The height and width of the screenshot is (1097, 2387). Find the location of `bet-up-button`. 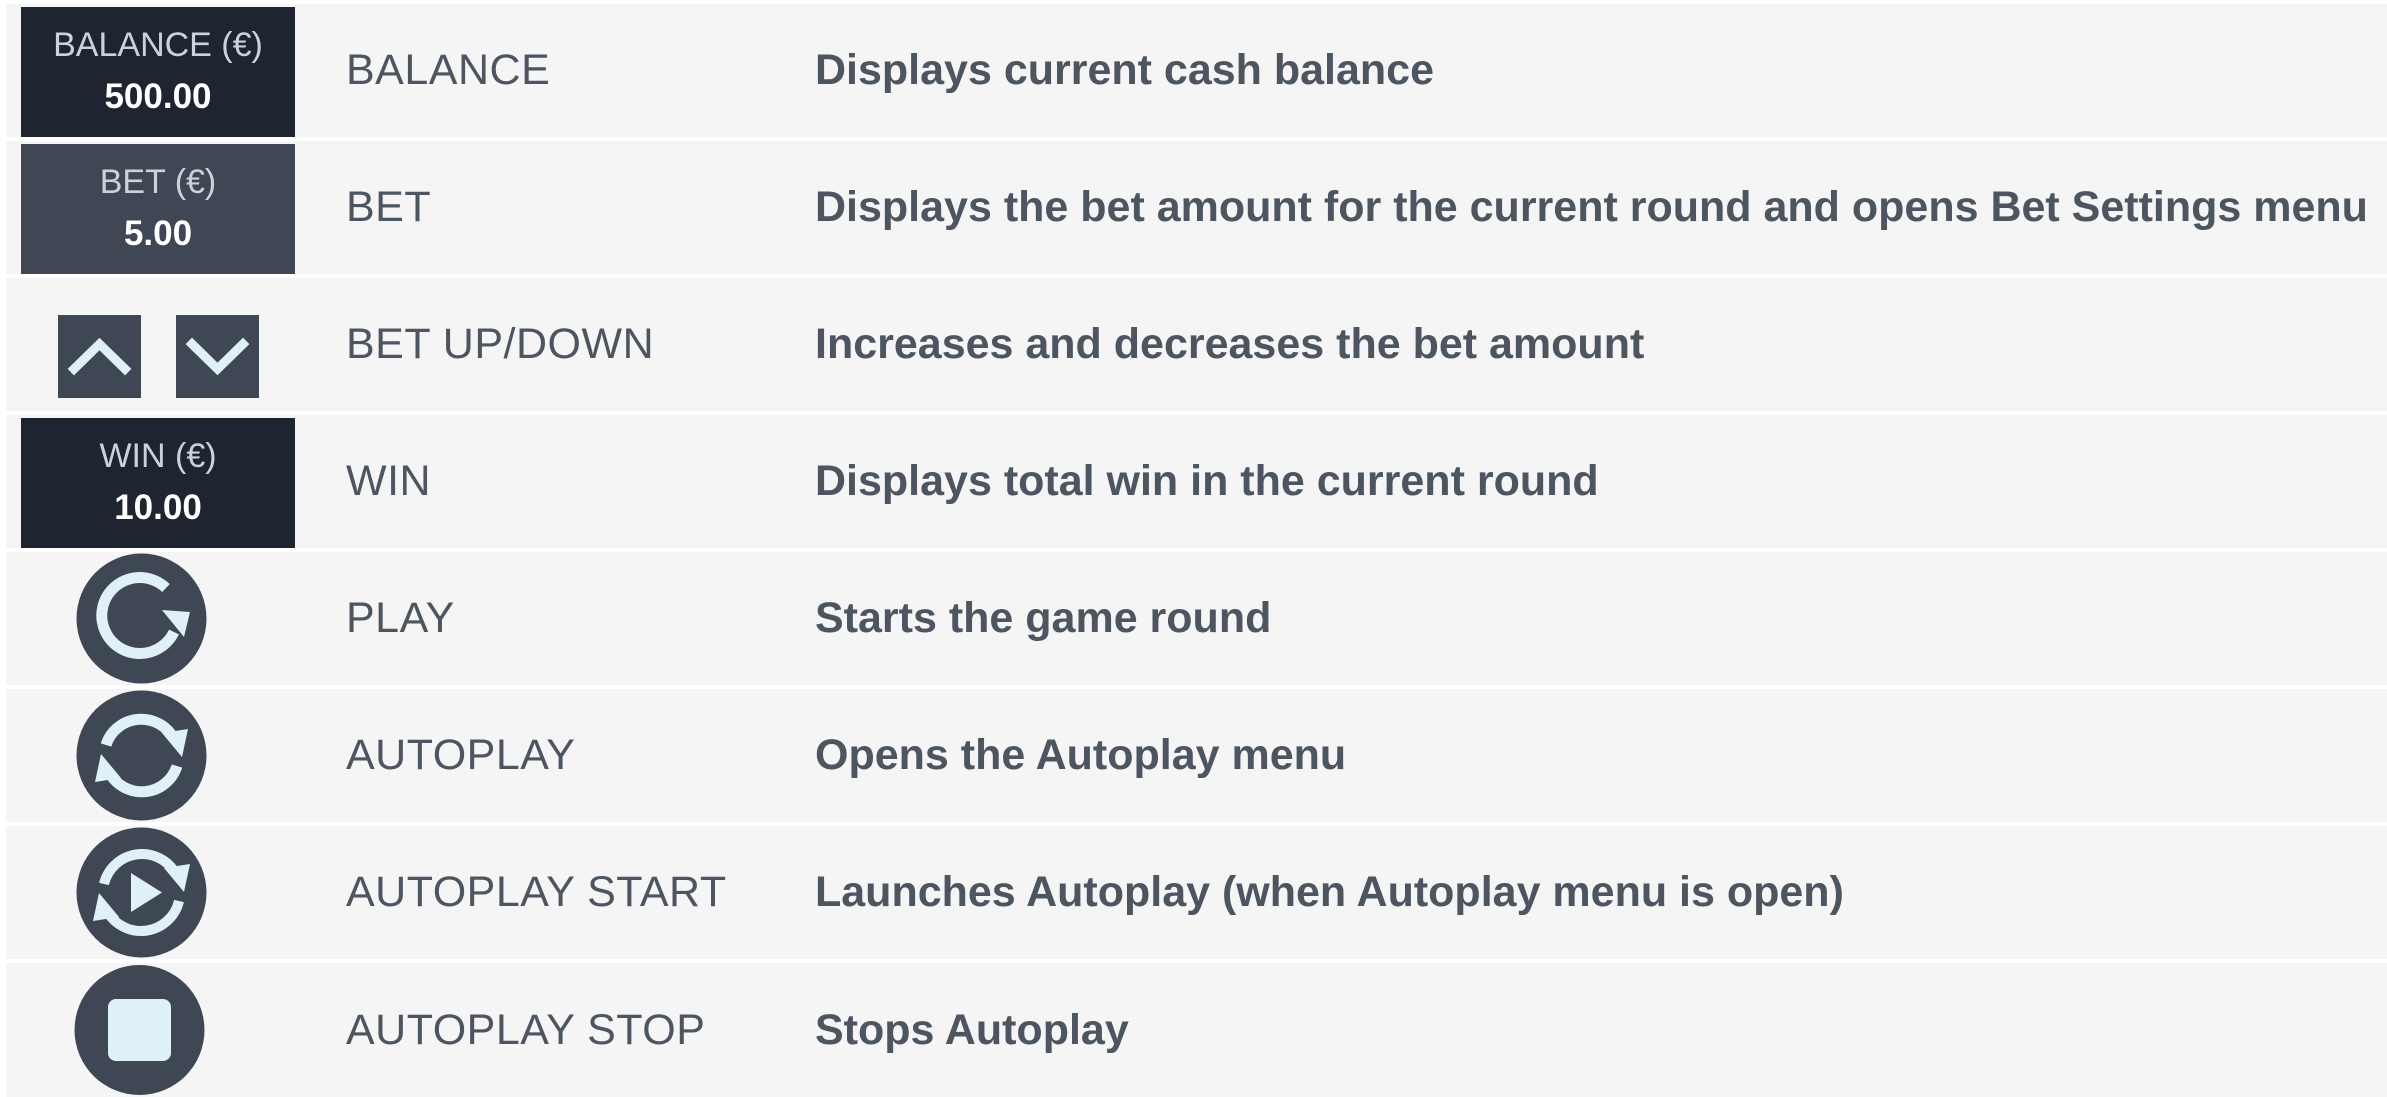

bet-up-button is located at coordinates (99, 356).